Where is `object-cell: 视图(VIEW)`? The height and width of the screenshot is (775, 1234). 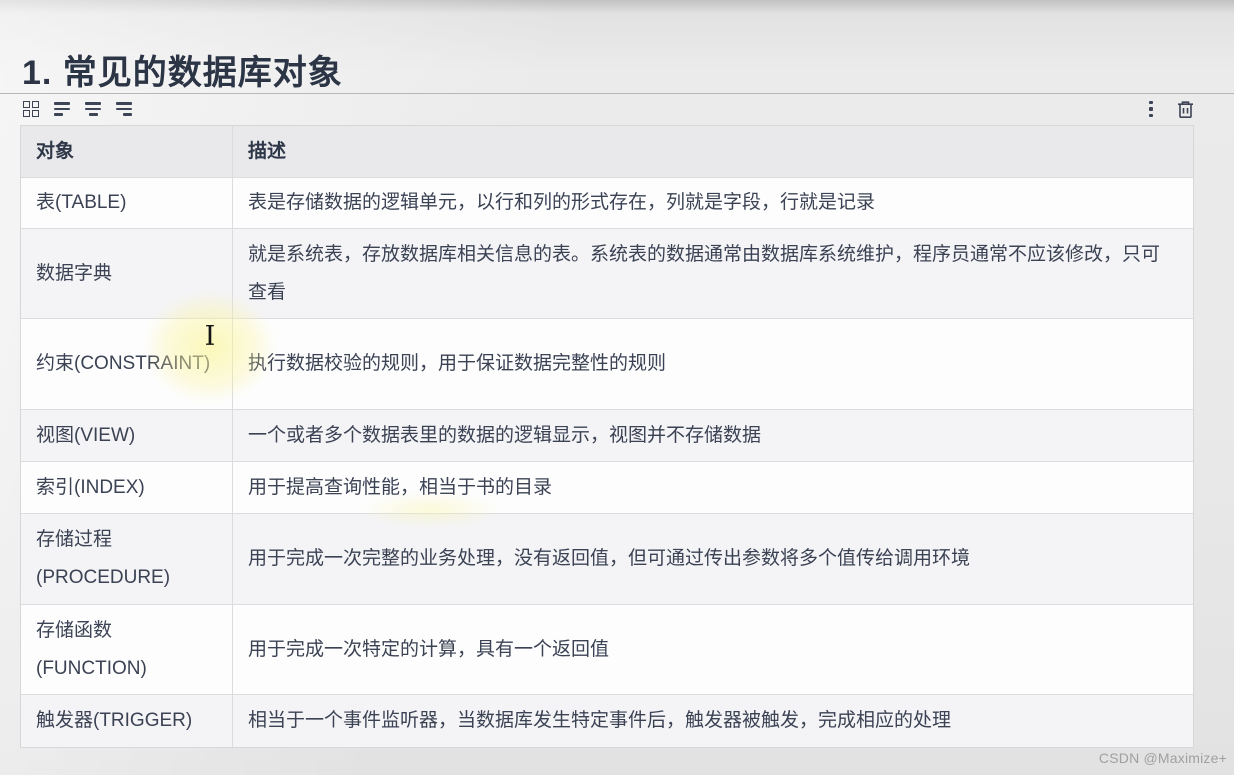
object-cell: 视图(VIEW) is located at coordinates (127, 435).